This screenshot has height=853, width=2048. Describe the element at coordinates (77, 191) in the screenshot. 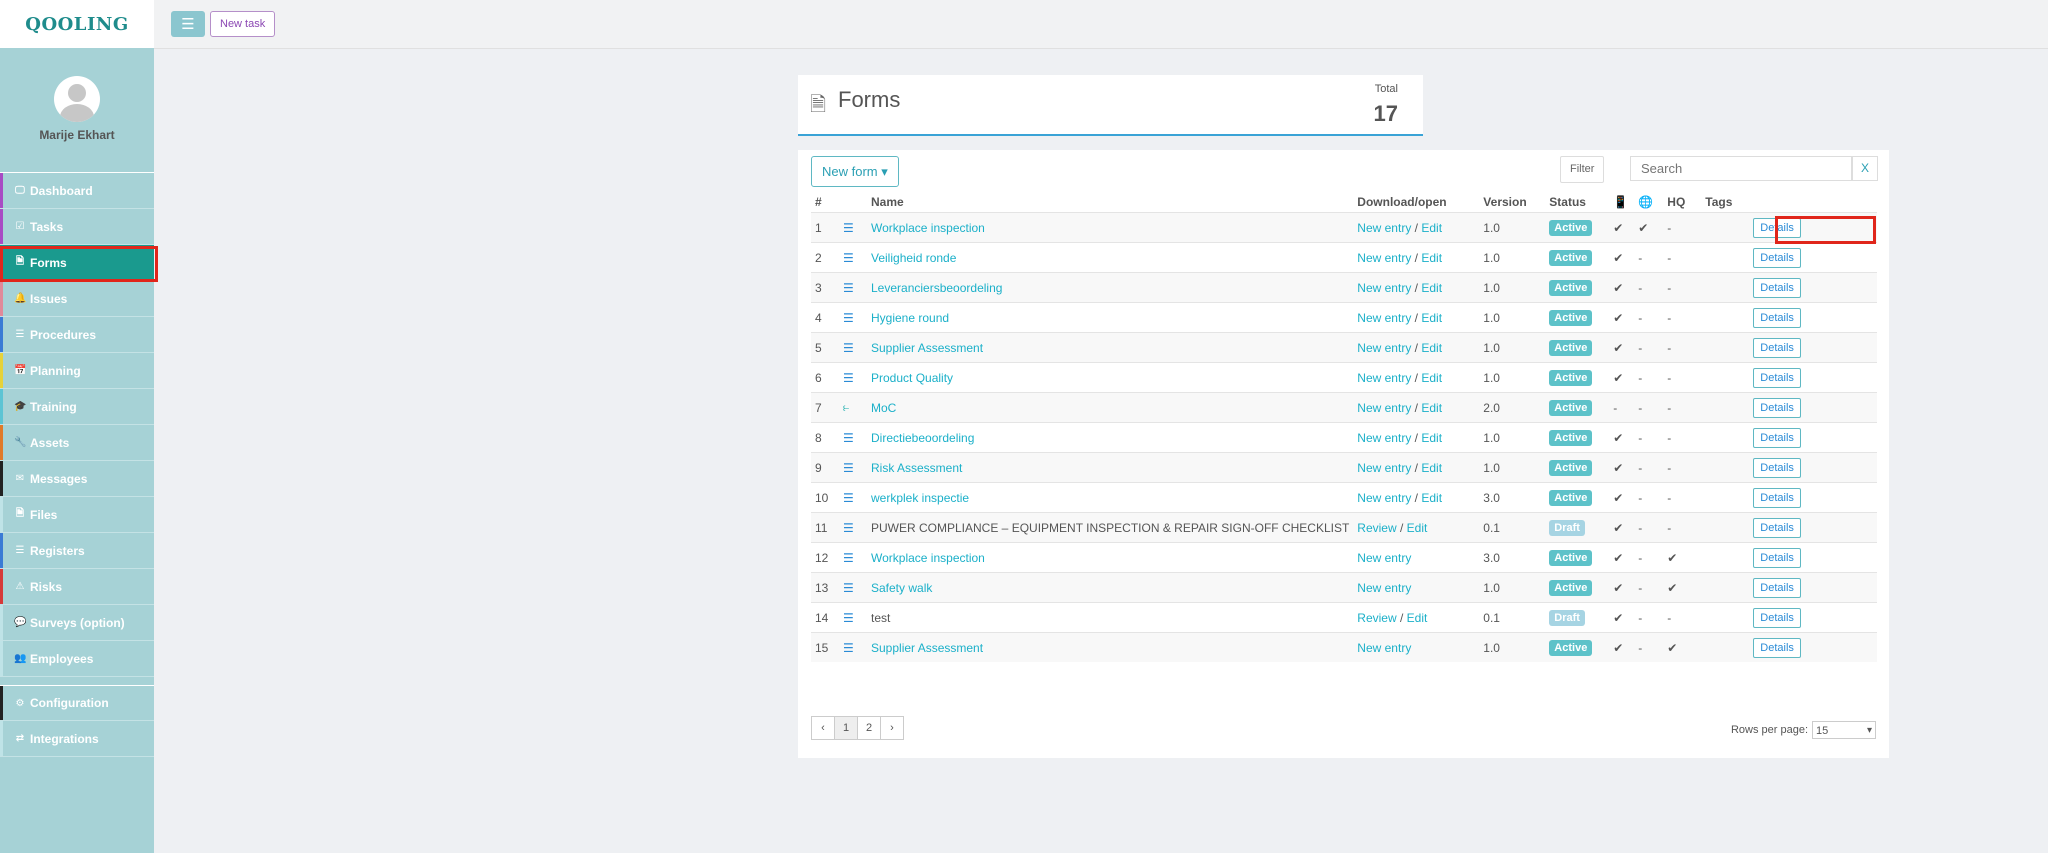

I see `sidebar-item-dashboard: 🖵 Dashboard` at that location.